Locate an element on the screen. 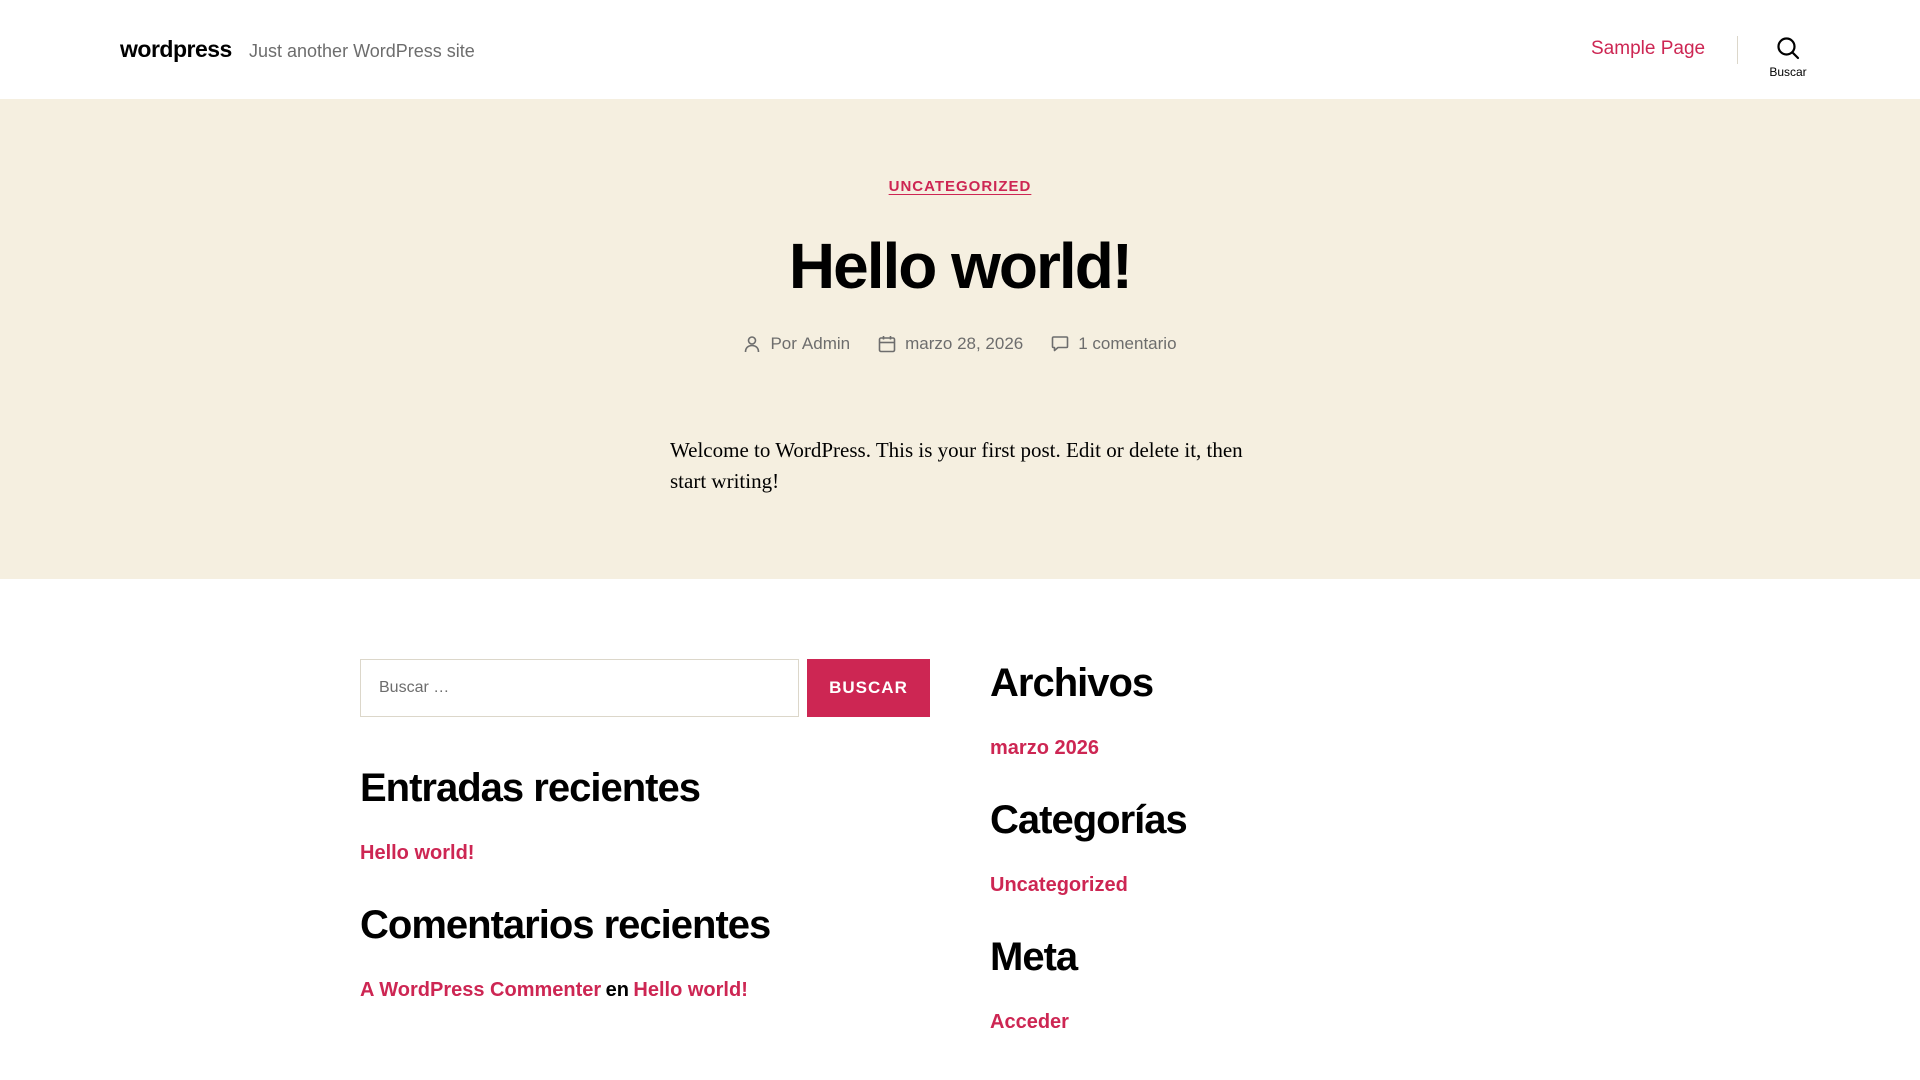 The height and width of the screenshot is (1080, 1920). search-input is located at coordinates (579, 688).